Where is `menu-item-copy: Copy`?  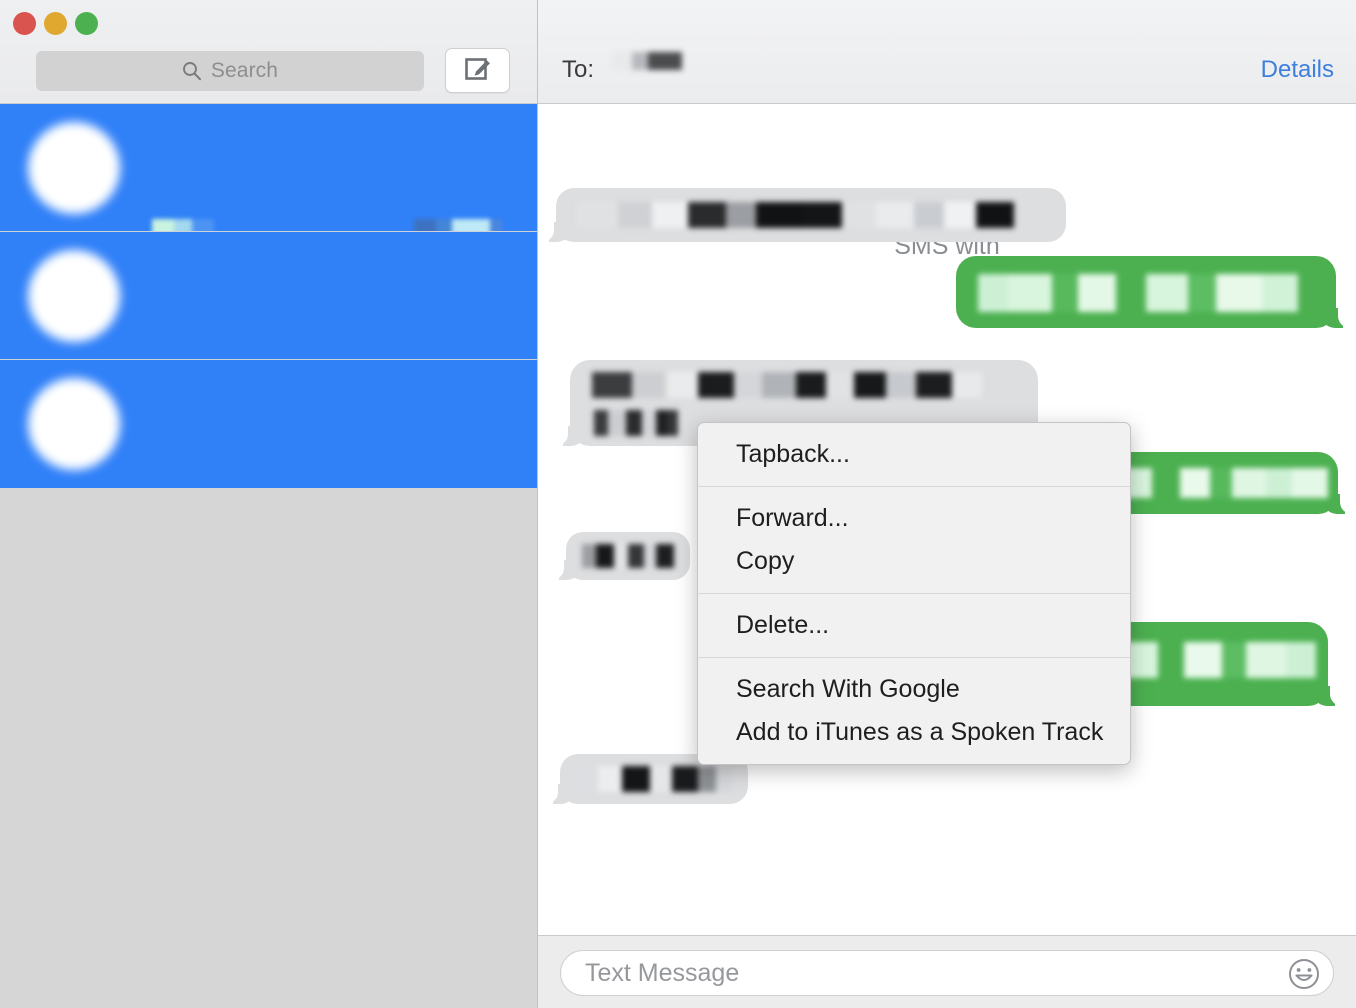 menu-item-copy: Copy is located at coordinates (914, 561).